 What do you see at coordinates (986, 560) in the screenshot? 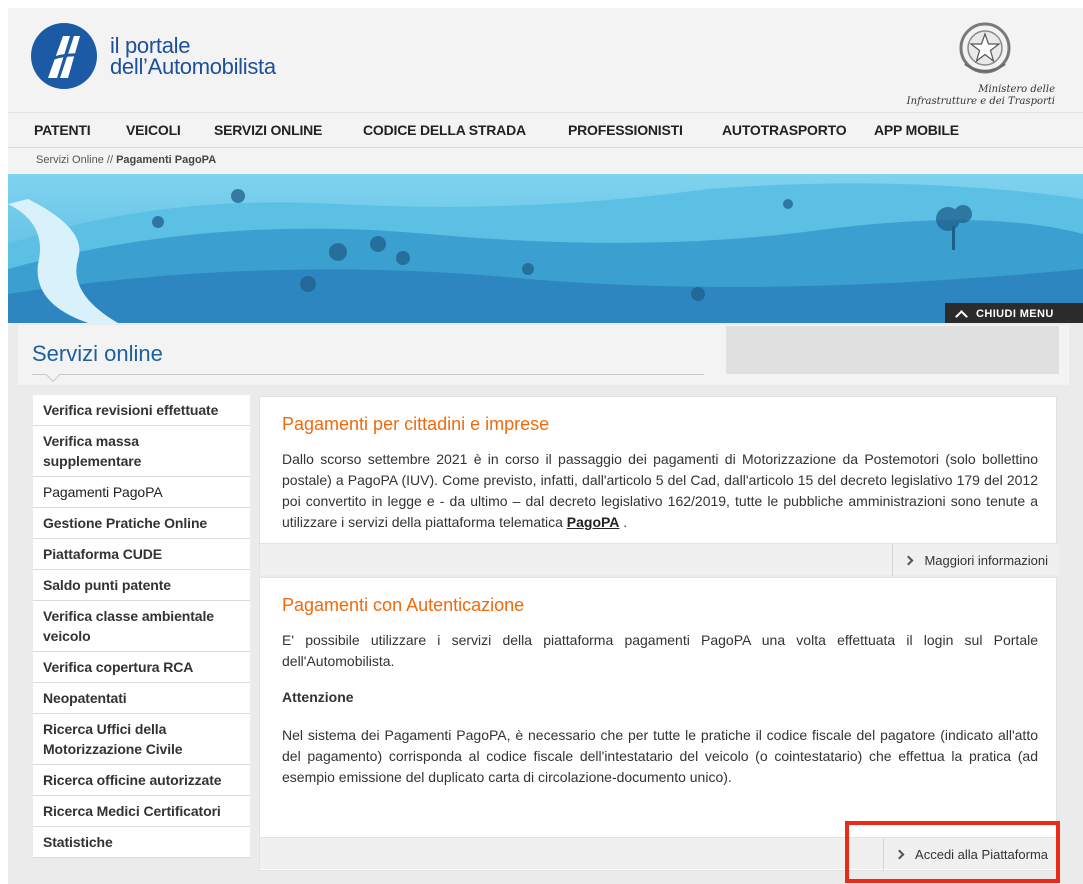
I see `more-info-label: Maggiori informazioni` at bounding box center [986, 560].